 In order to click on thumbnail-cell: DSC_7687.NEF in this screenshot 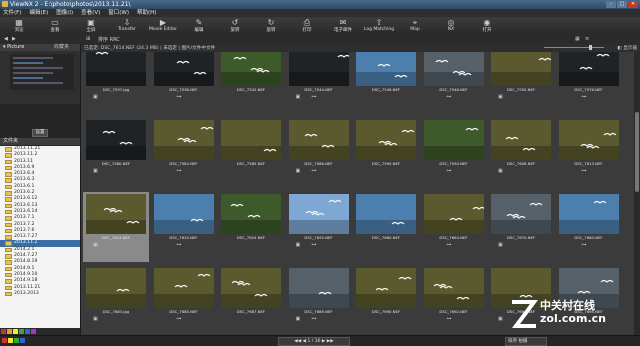, I will do `click(251, 300)`.